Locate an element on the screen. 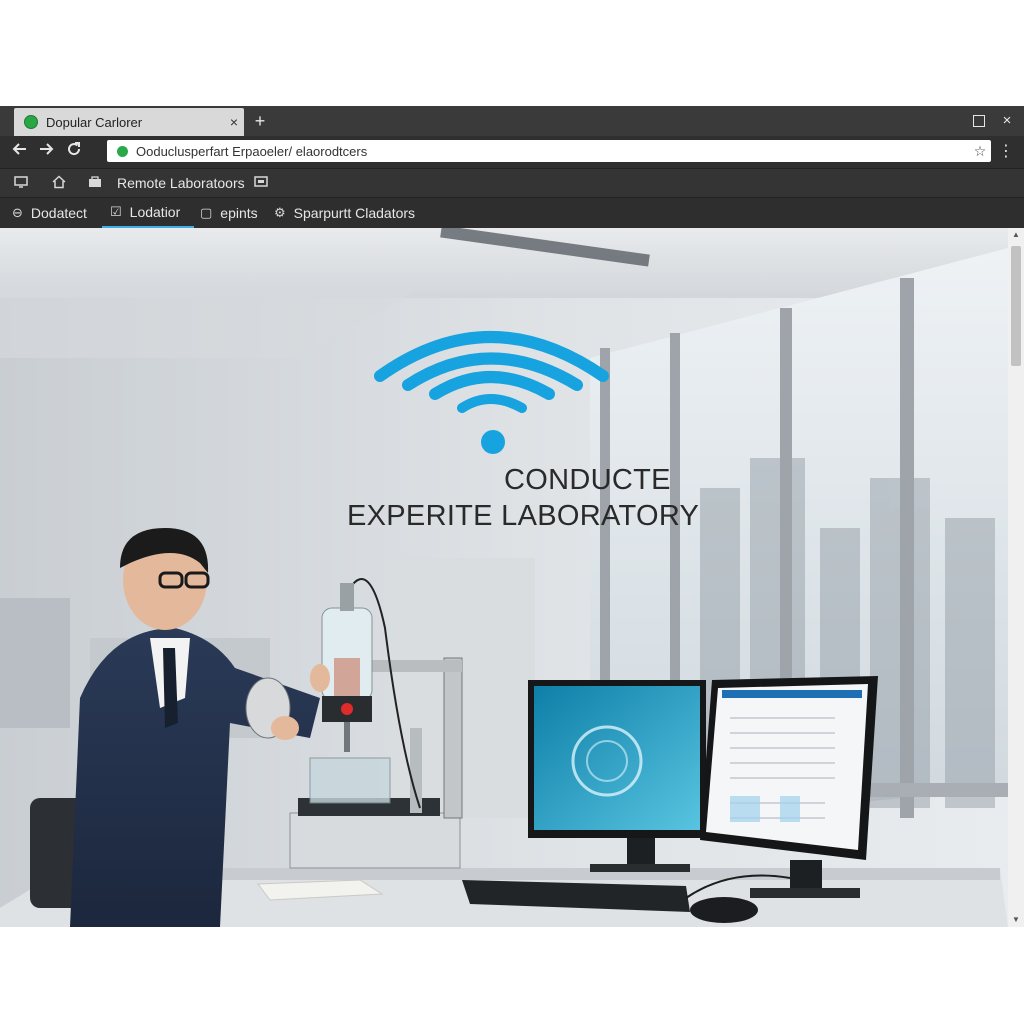 This screenshot has width=1024, height=1024. nav-item-lodatior: ☑ Lodatior is located at coordinates (148, 213).